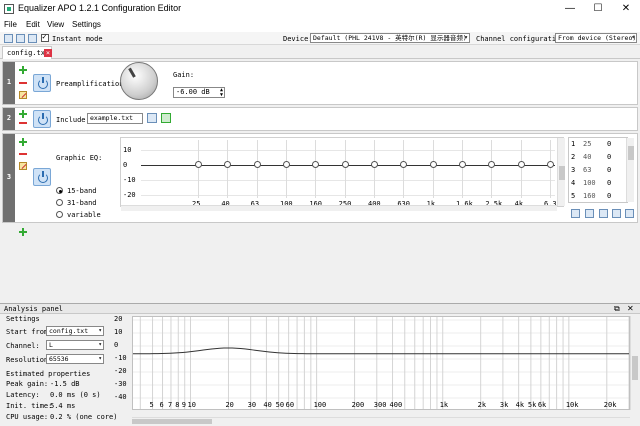  Describe the element at coordinates (630, 308) in the screenshot. I see `close-panel-icon: ✕` at that location.